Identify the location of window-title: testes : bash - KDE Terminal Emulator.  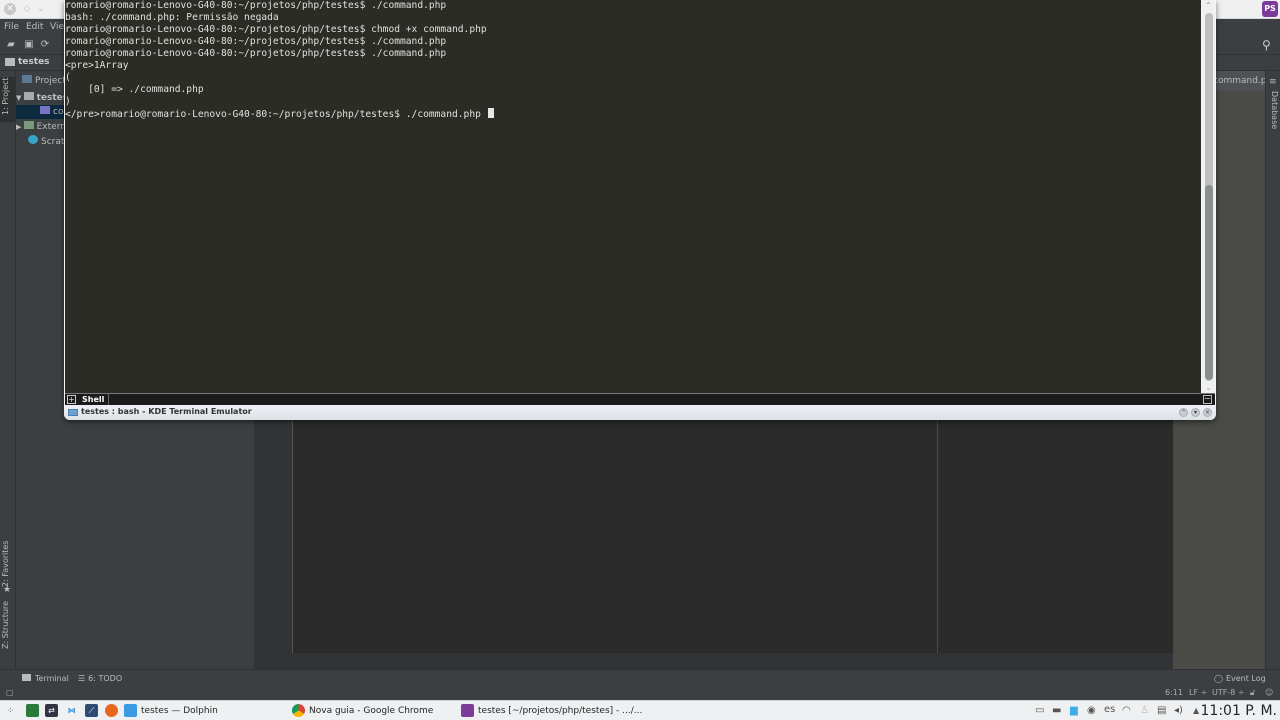
(166, 411).